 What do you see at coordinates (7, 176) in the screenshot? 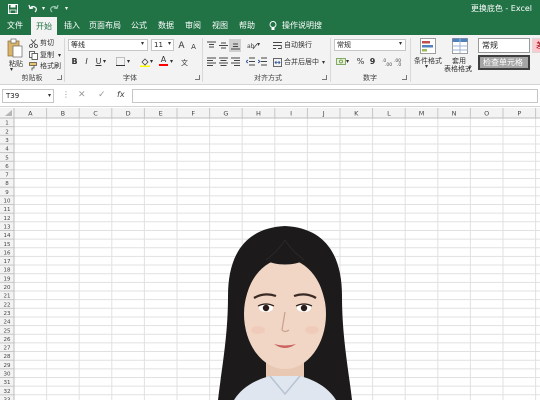
I see `row-header-7: 7` at bounding box center [7, 176].